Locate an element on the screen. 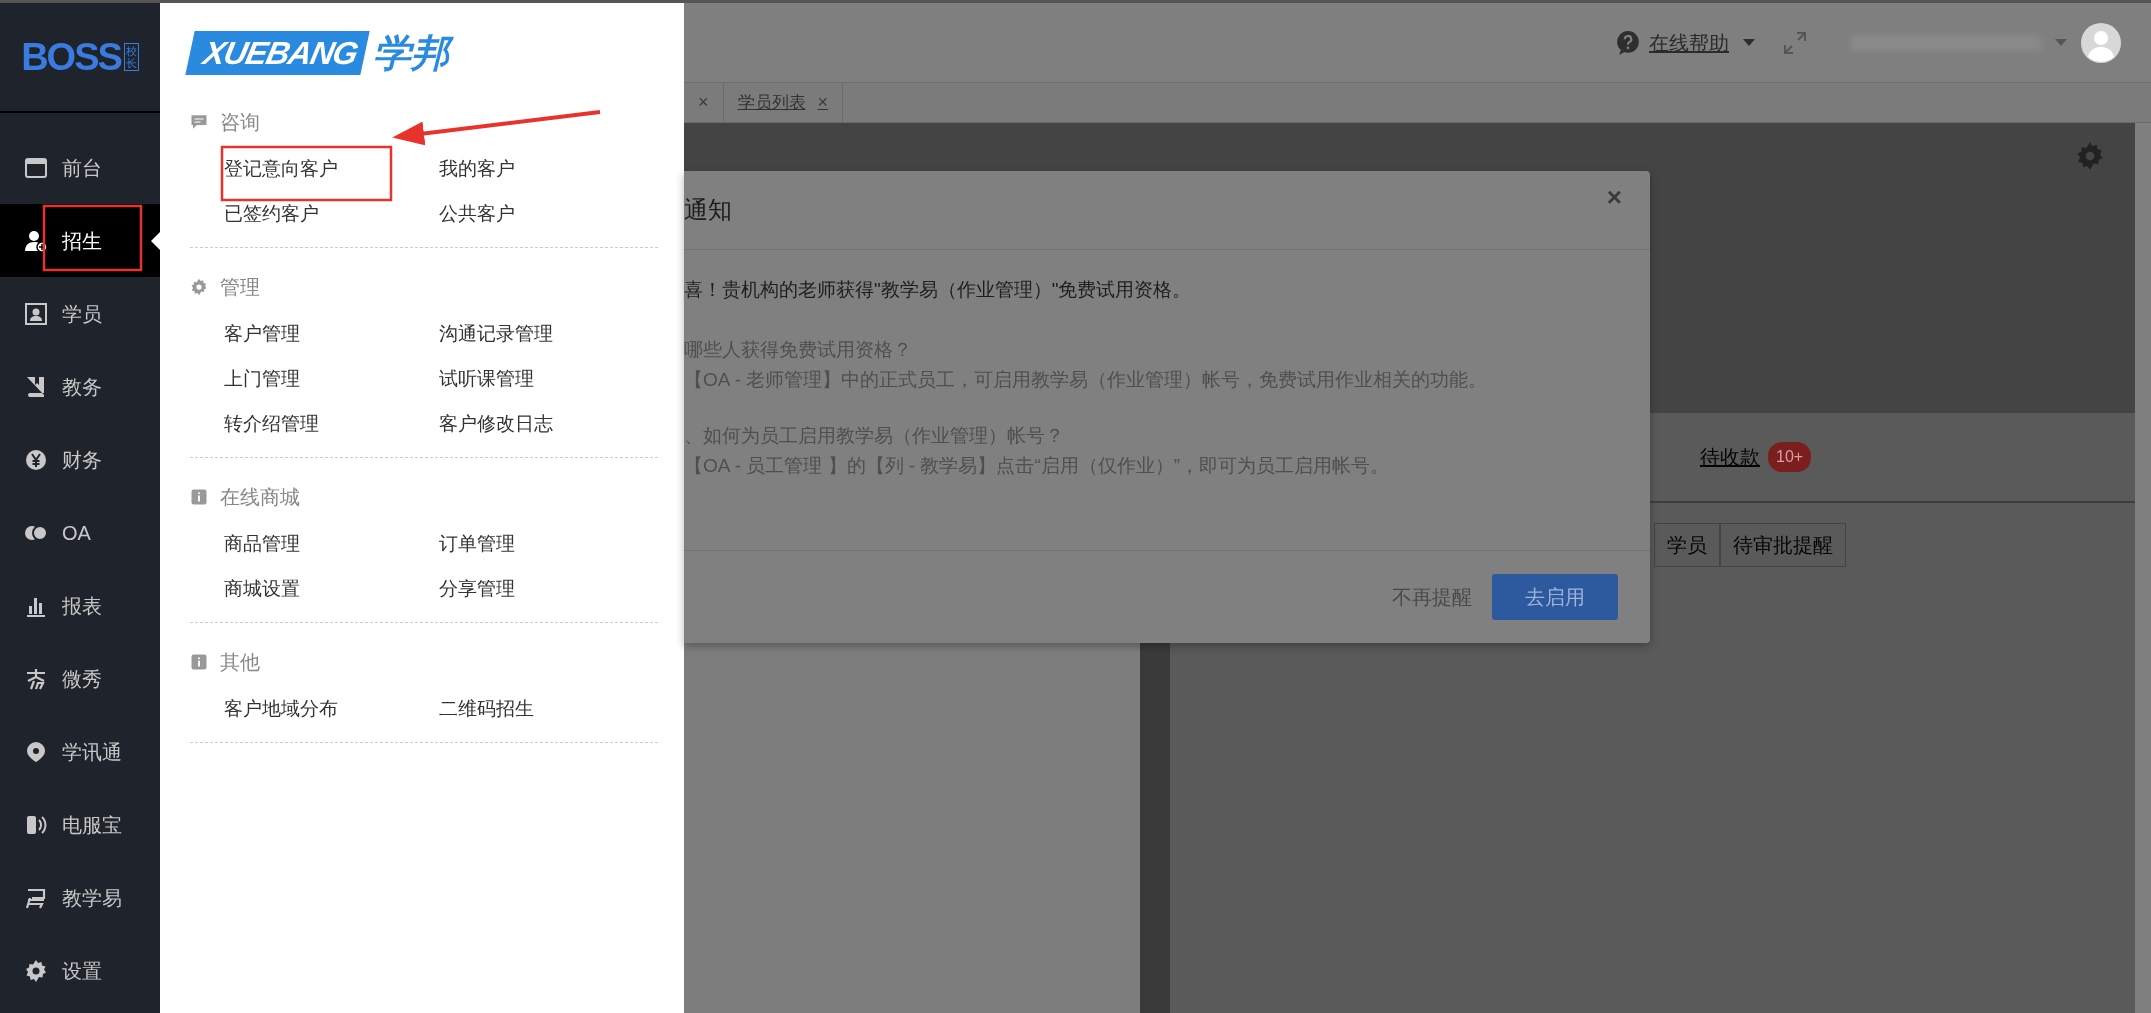 Image resolution: width=2151 pixels, height=1013 pixels. menu-link: 商品管理 is located at coordinates (262, 543).